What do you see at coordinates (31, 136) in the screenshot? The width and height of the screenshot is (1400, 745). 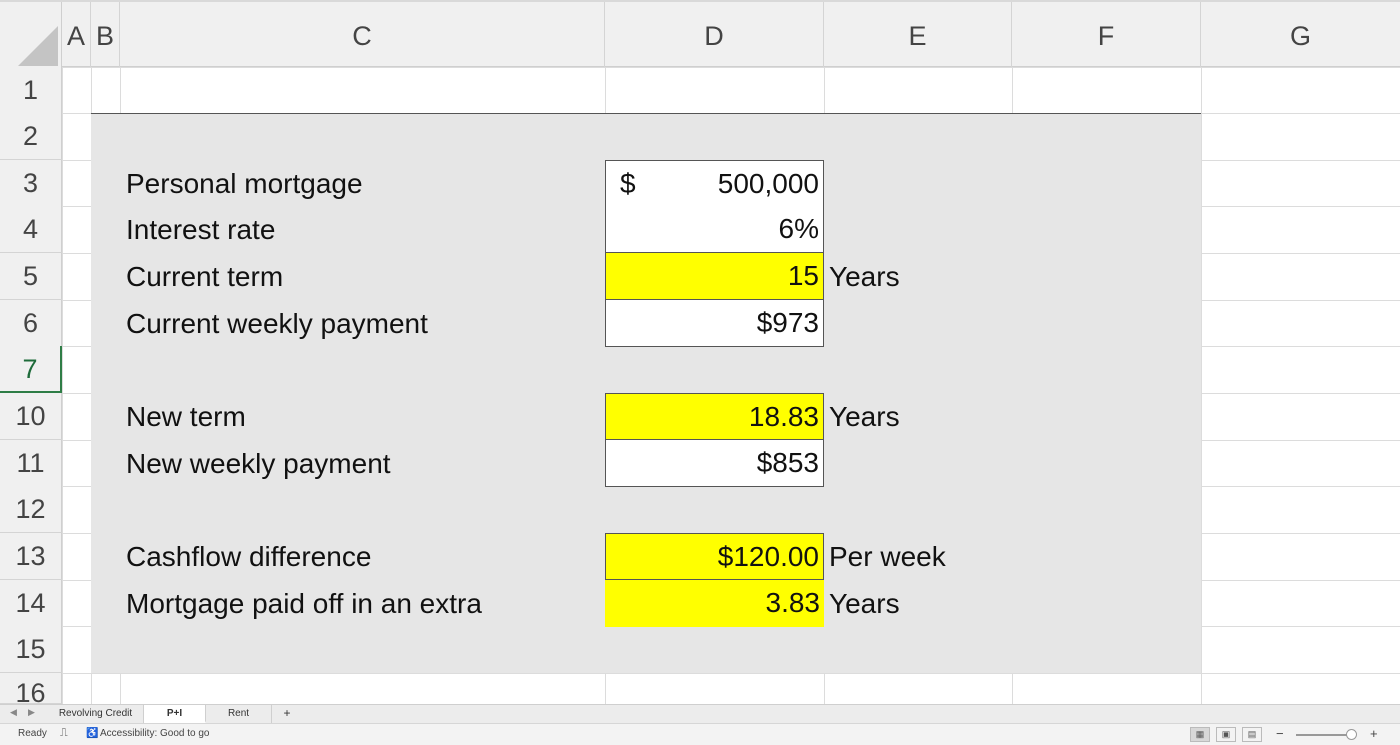 I see `row-header: 2` at bounding box center [31, 136].